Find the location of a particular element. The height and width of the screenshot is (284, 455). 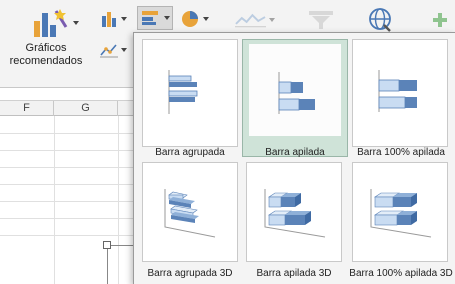

bar-stacked-3d-label: Barra apilada 3D is located at coordinates (294, 273).